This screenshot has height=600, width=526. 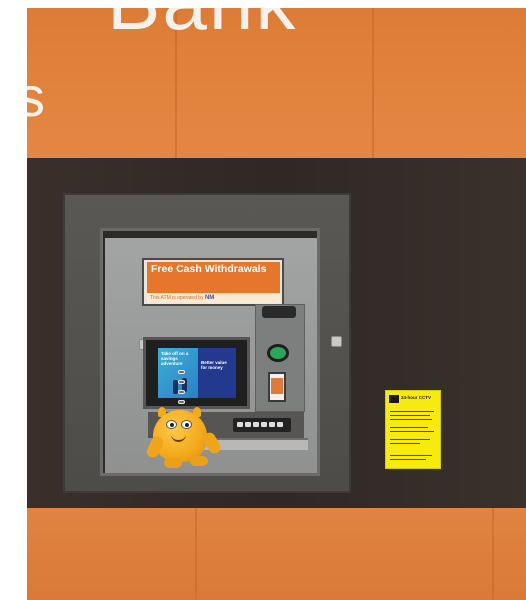 I want to click on sign-operator-strip: This ATM is operated by NM, so click(x=213, y=298).